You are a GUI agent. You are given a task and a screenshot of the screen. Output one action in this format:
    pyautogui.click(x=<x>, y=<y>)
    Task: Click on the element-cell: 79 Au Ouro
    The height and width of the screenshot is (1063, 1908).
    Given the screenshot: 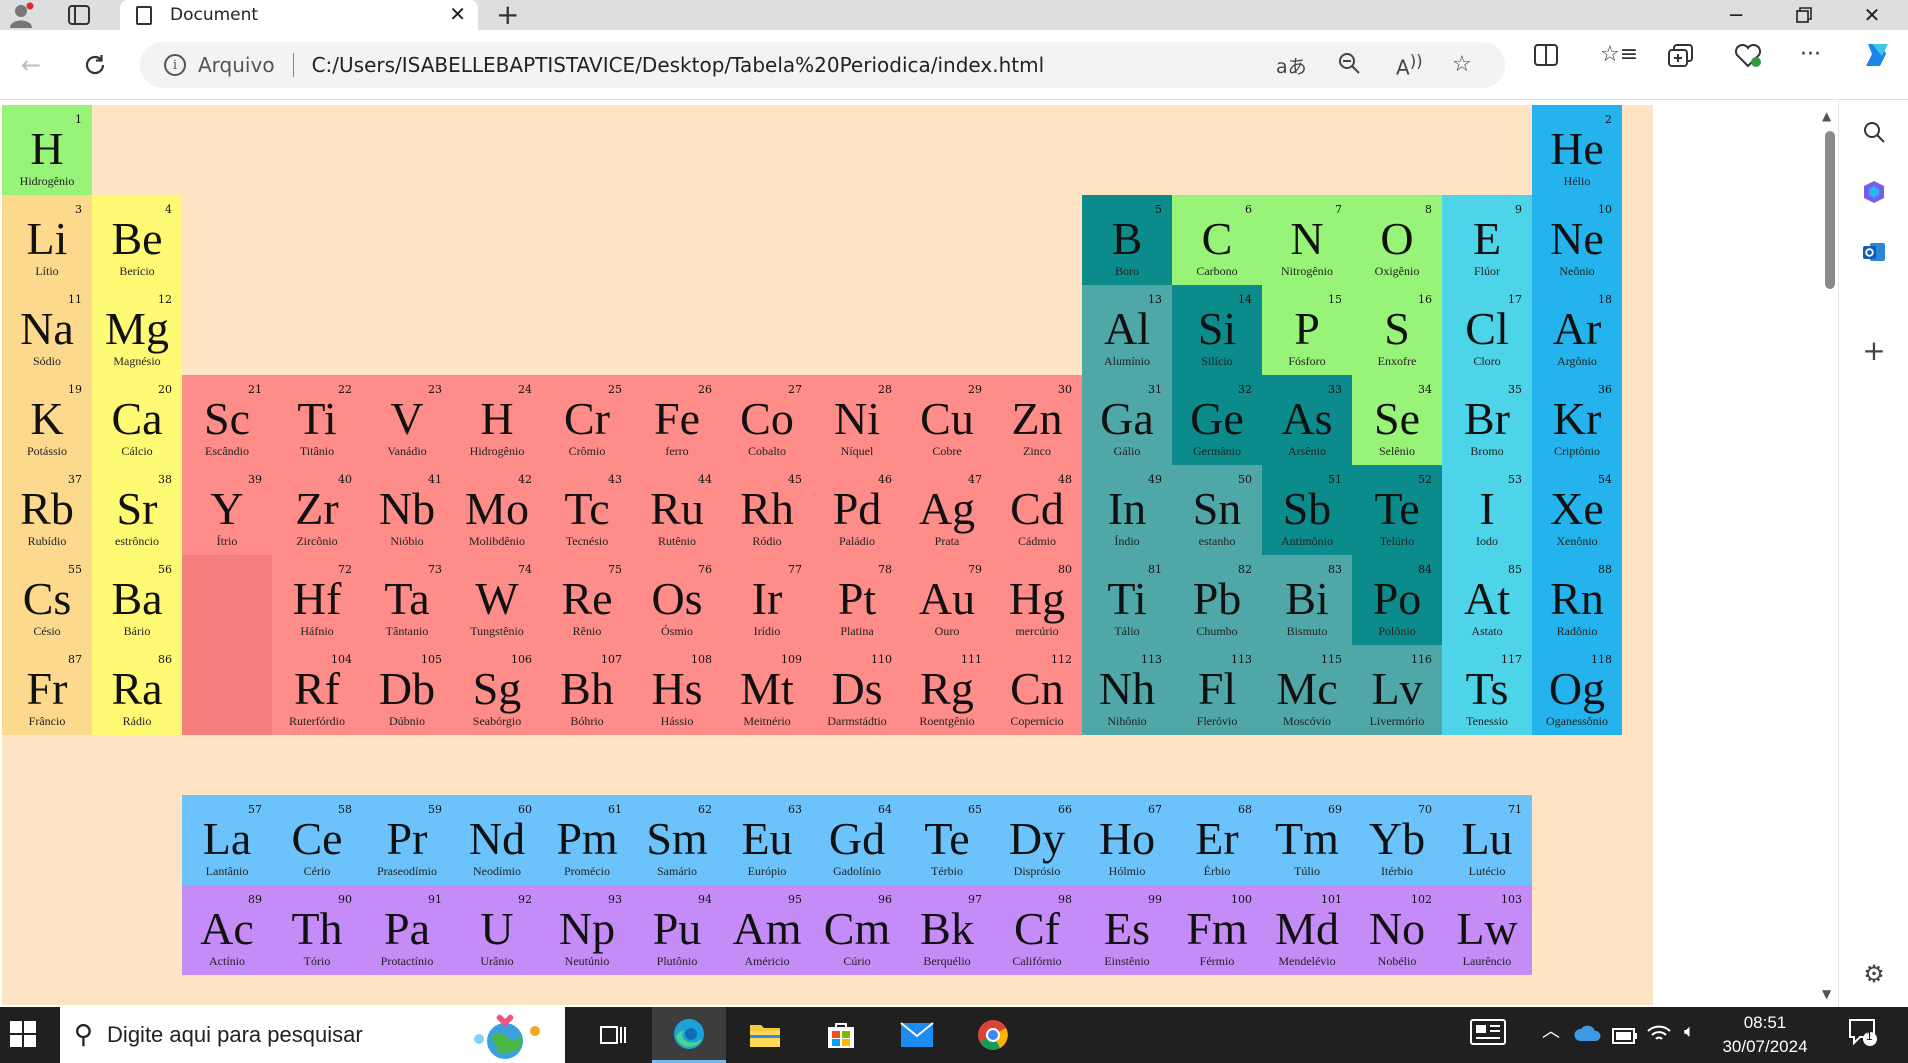 What is the action you would take?
    pyautogui.click(x=947, y=600)
    